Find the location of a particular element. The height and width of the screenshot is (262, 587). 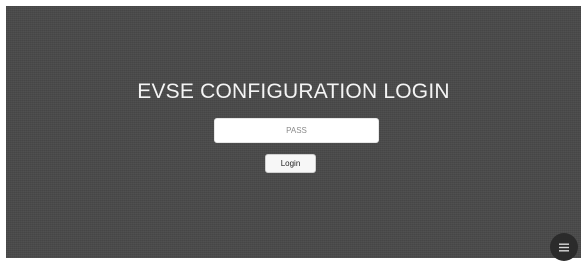

login-button: Login is located at coordinates (290, 163).